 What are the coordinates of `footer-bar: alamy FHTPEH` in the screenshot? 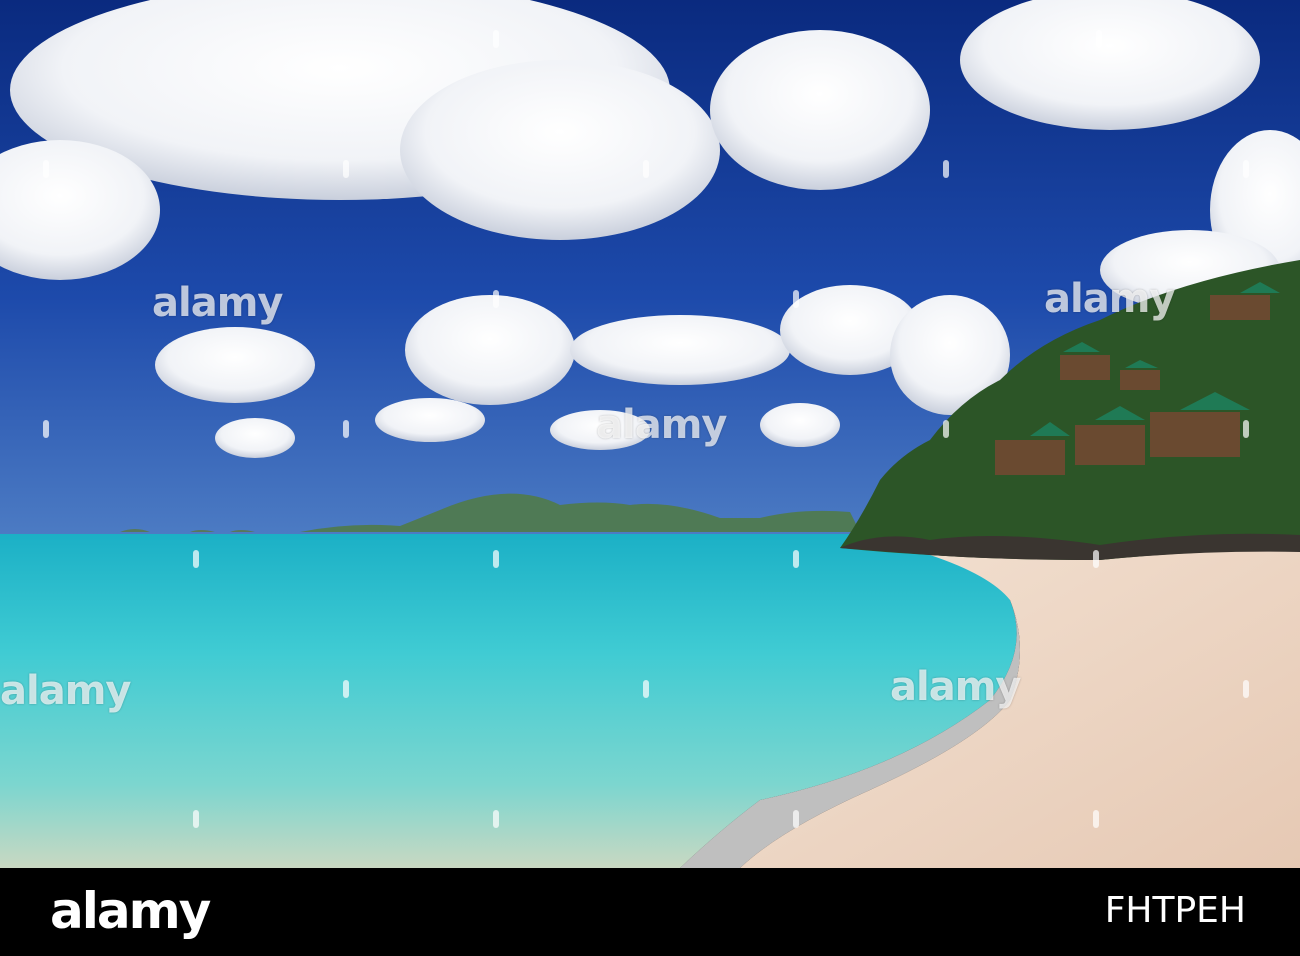 It's located at (650, 912).